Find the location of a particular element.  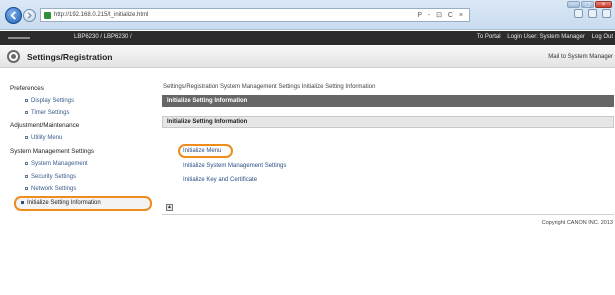

window-controls: – ▢ × is located at coordinates (589, 4).